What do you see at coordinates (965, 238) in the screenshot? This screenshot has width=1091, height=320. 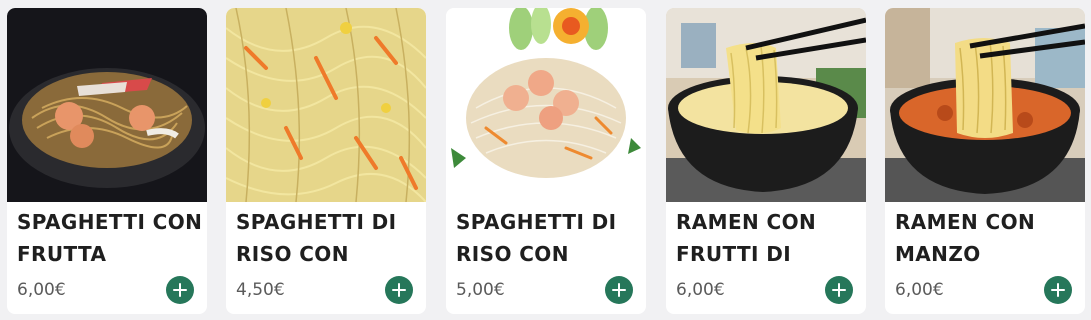 I see `product-name: RAMEN CON MANZO` at bounding box center [965, 238].